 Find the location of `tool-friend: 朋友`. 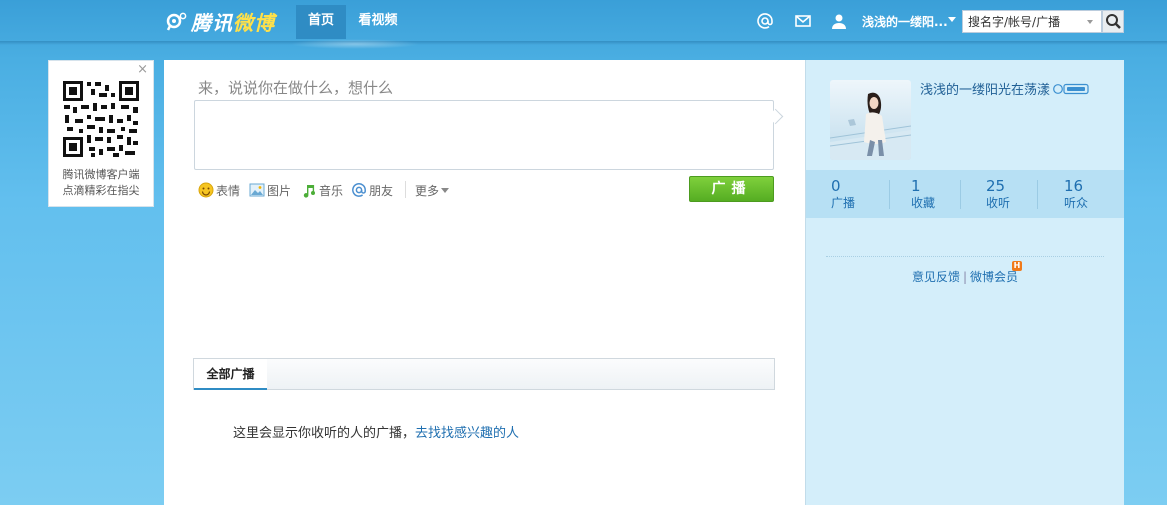

tool-friend: 朋友 is located at coordinates (372, 190).